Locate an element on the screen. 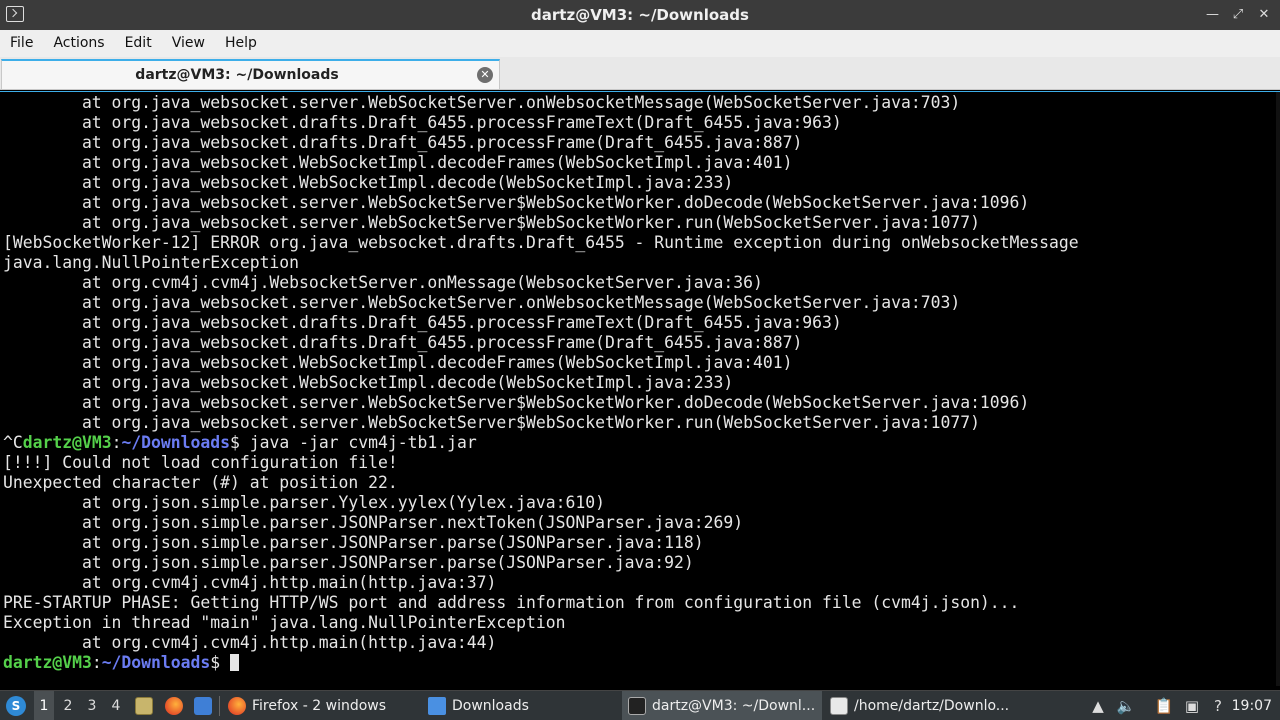 The image size is (1280, 720). file-manager-icon is located at coordinates (144, 705).